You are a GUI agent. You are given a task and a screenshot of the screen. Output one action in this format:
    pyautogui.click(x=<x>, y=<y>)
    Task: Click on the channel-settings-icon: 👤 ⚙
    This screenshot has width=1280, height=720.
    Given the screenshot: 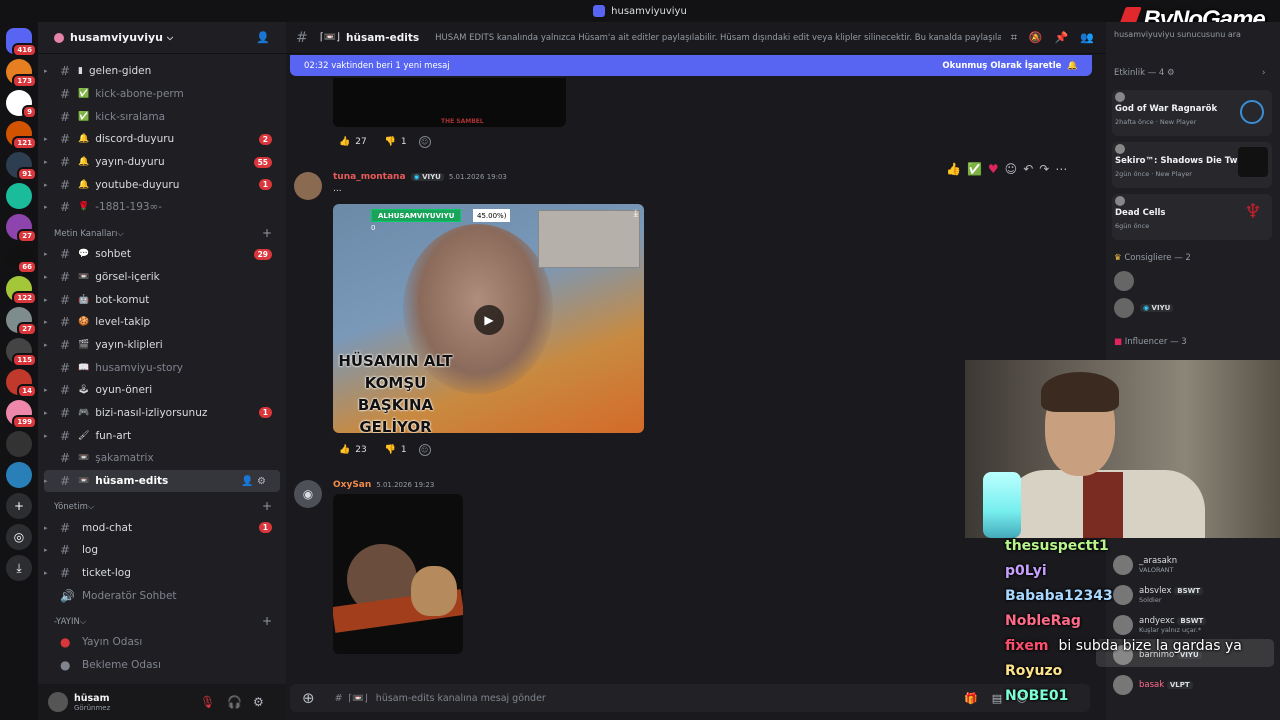 What is the action you would take?
    pyautogui.click(x=253, y=481)
    